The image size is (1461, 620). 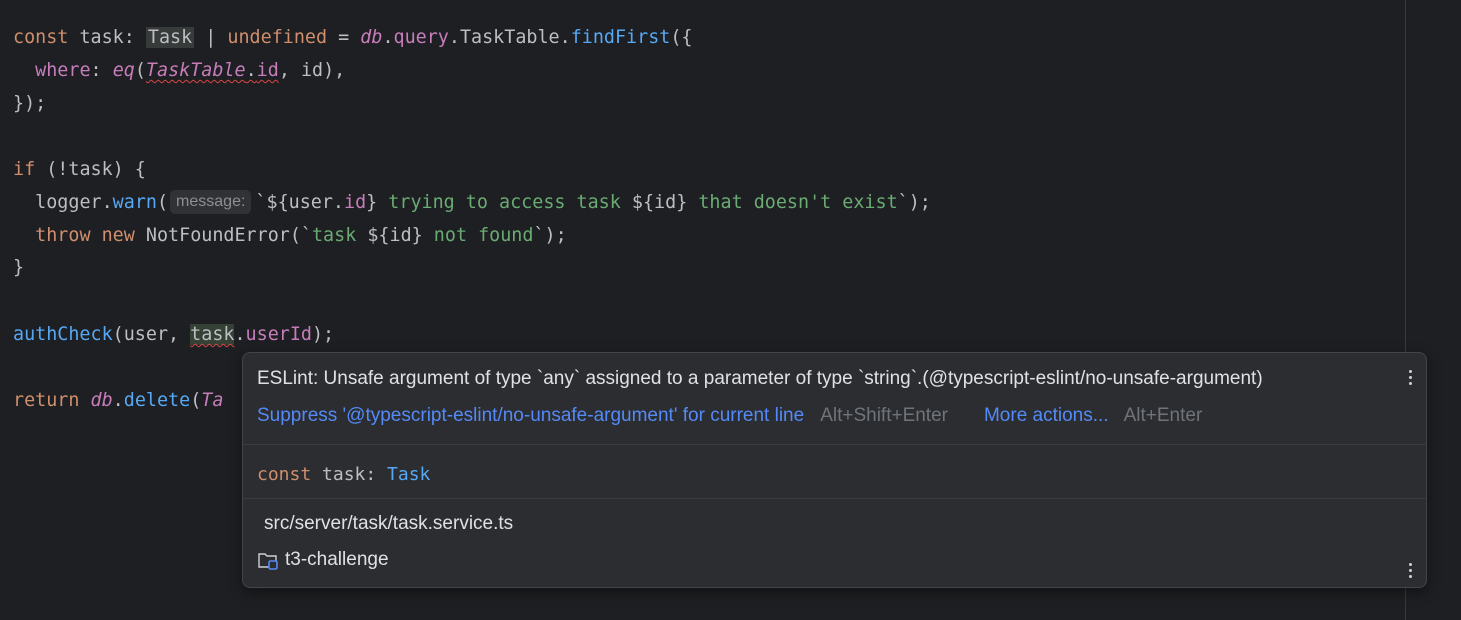 What do you see at coordinates (389, 523) in the screenshot?
I see `file-path: src/server/task/task.service.ts` at bounding box center [389, 523].